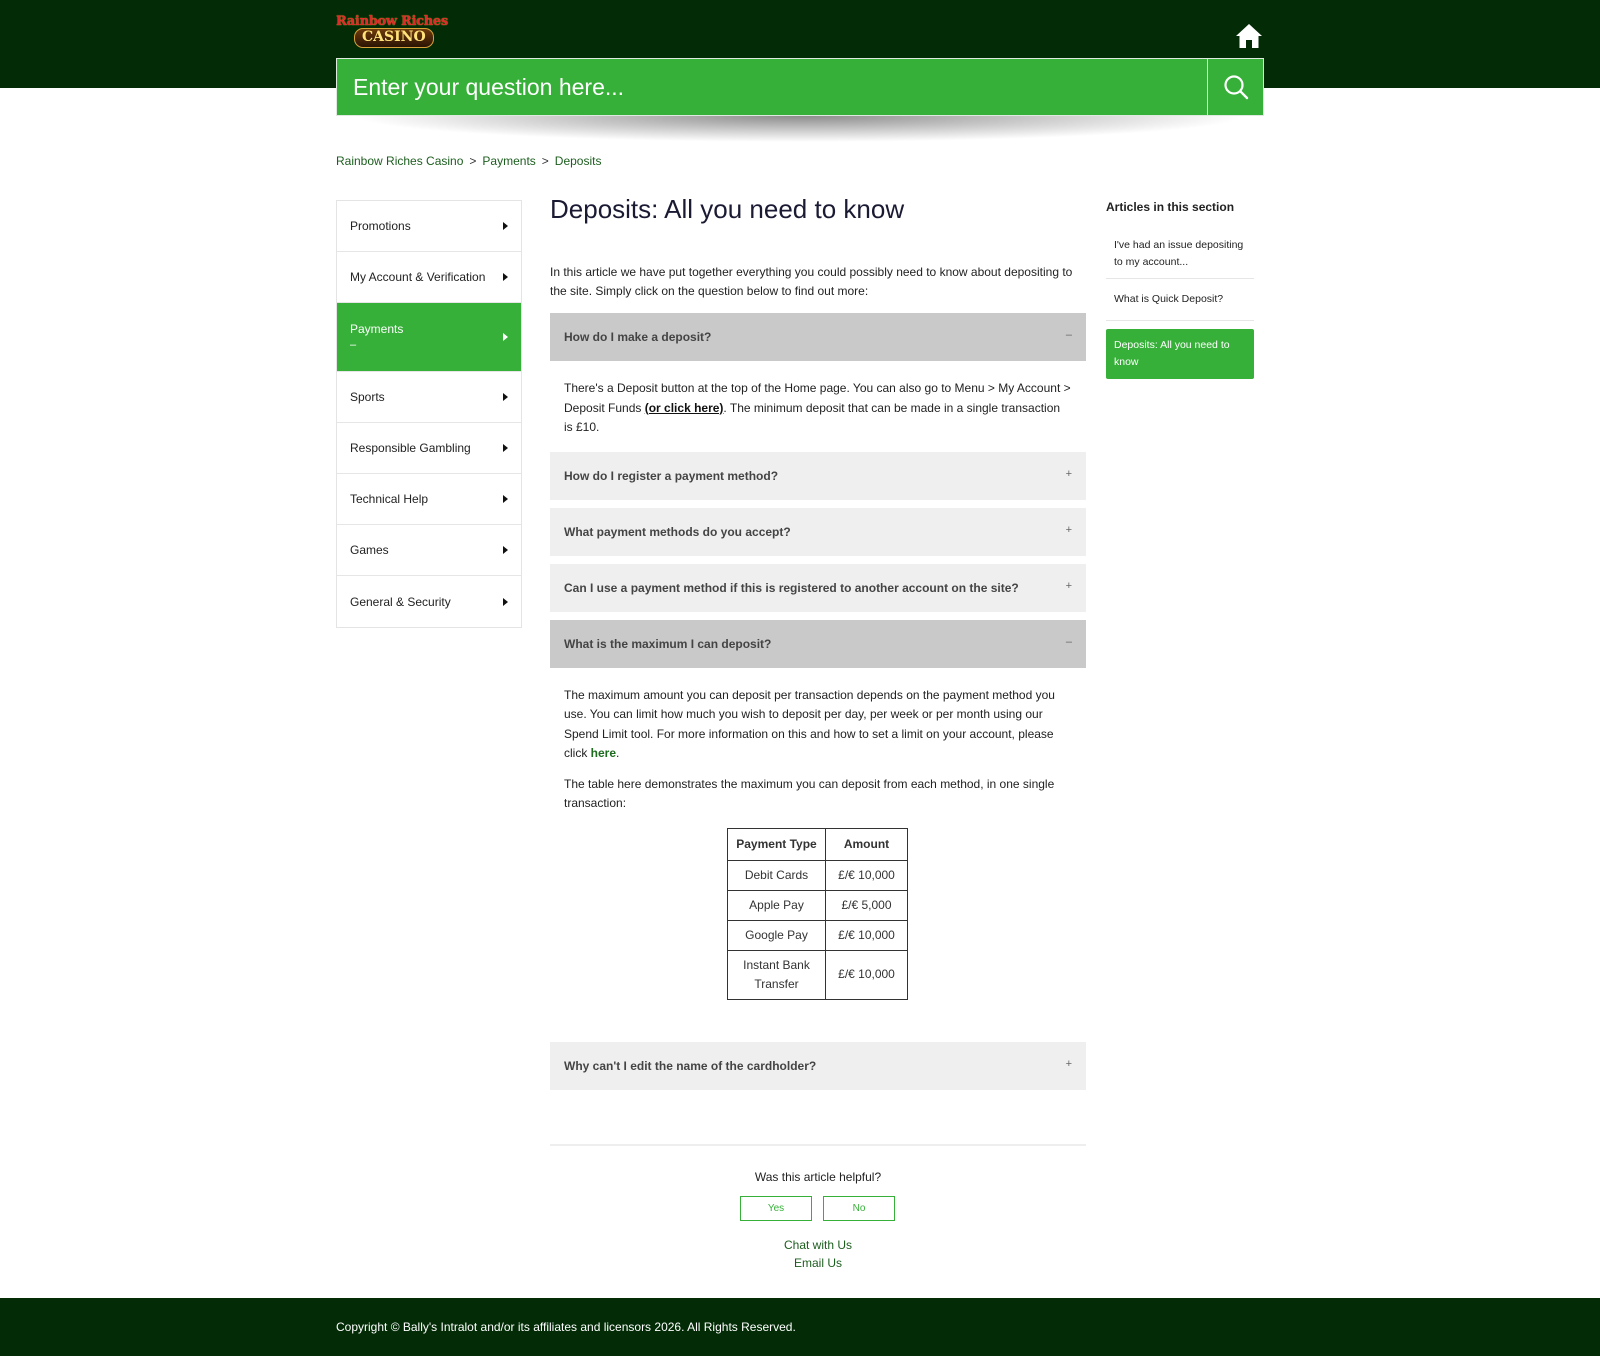 Image resolution: width=1600 pixels, height=1356 pixels. What do you see at coordinates (429, 337) in the screenshot?
I see `nav-item-payments: Payments –` at bounding box center [429, 337].